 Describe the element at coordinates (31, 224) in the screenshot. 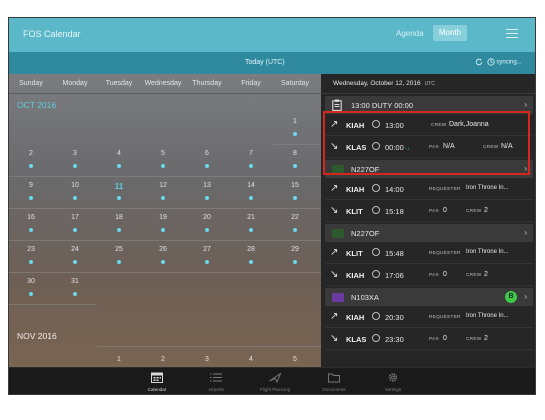

I see `calendar-day-cell: 16` at that location.